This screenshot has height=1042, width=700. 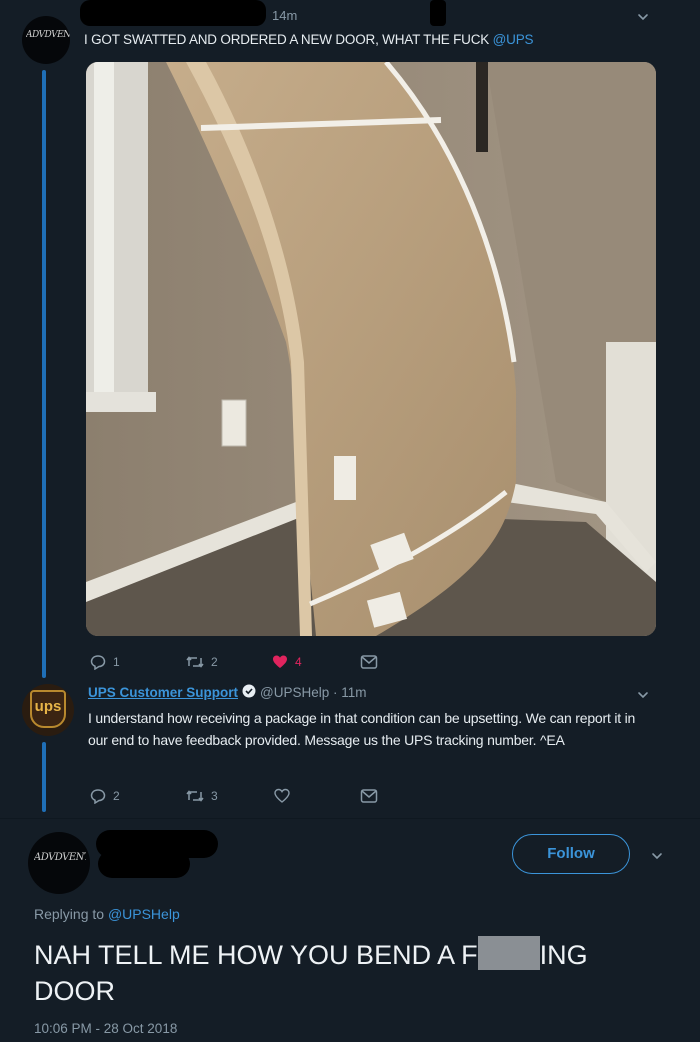 I want to click on follow-button: Follow, so click(x=571, y=854).